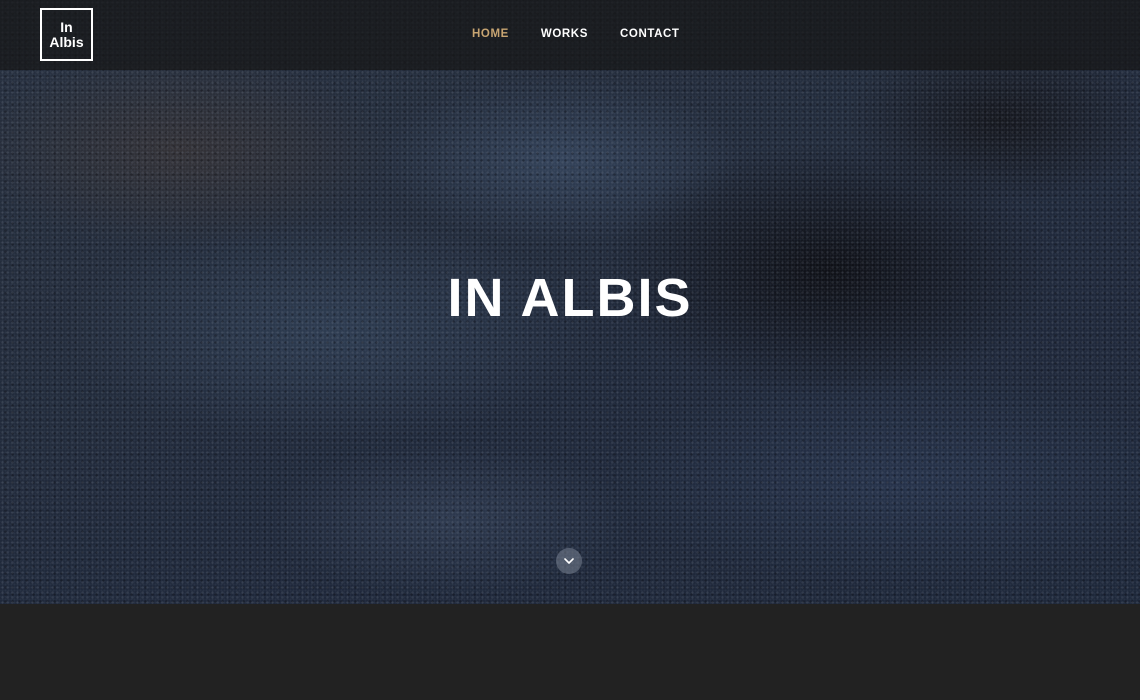 Image resolution: width=1140 pixels, height=700 pixels. I want to click on site-logo: In Albis, so click(66, 34).